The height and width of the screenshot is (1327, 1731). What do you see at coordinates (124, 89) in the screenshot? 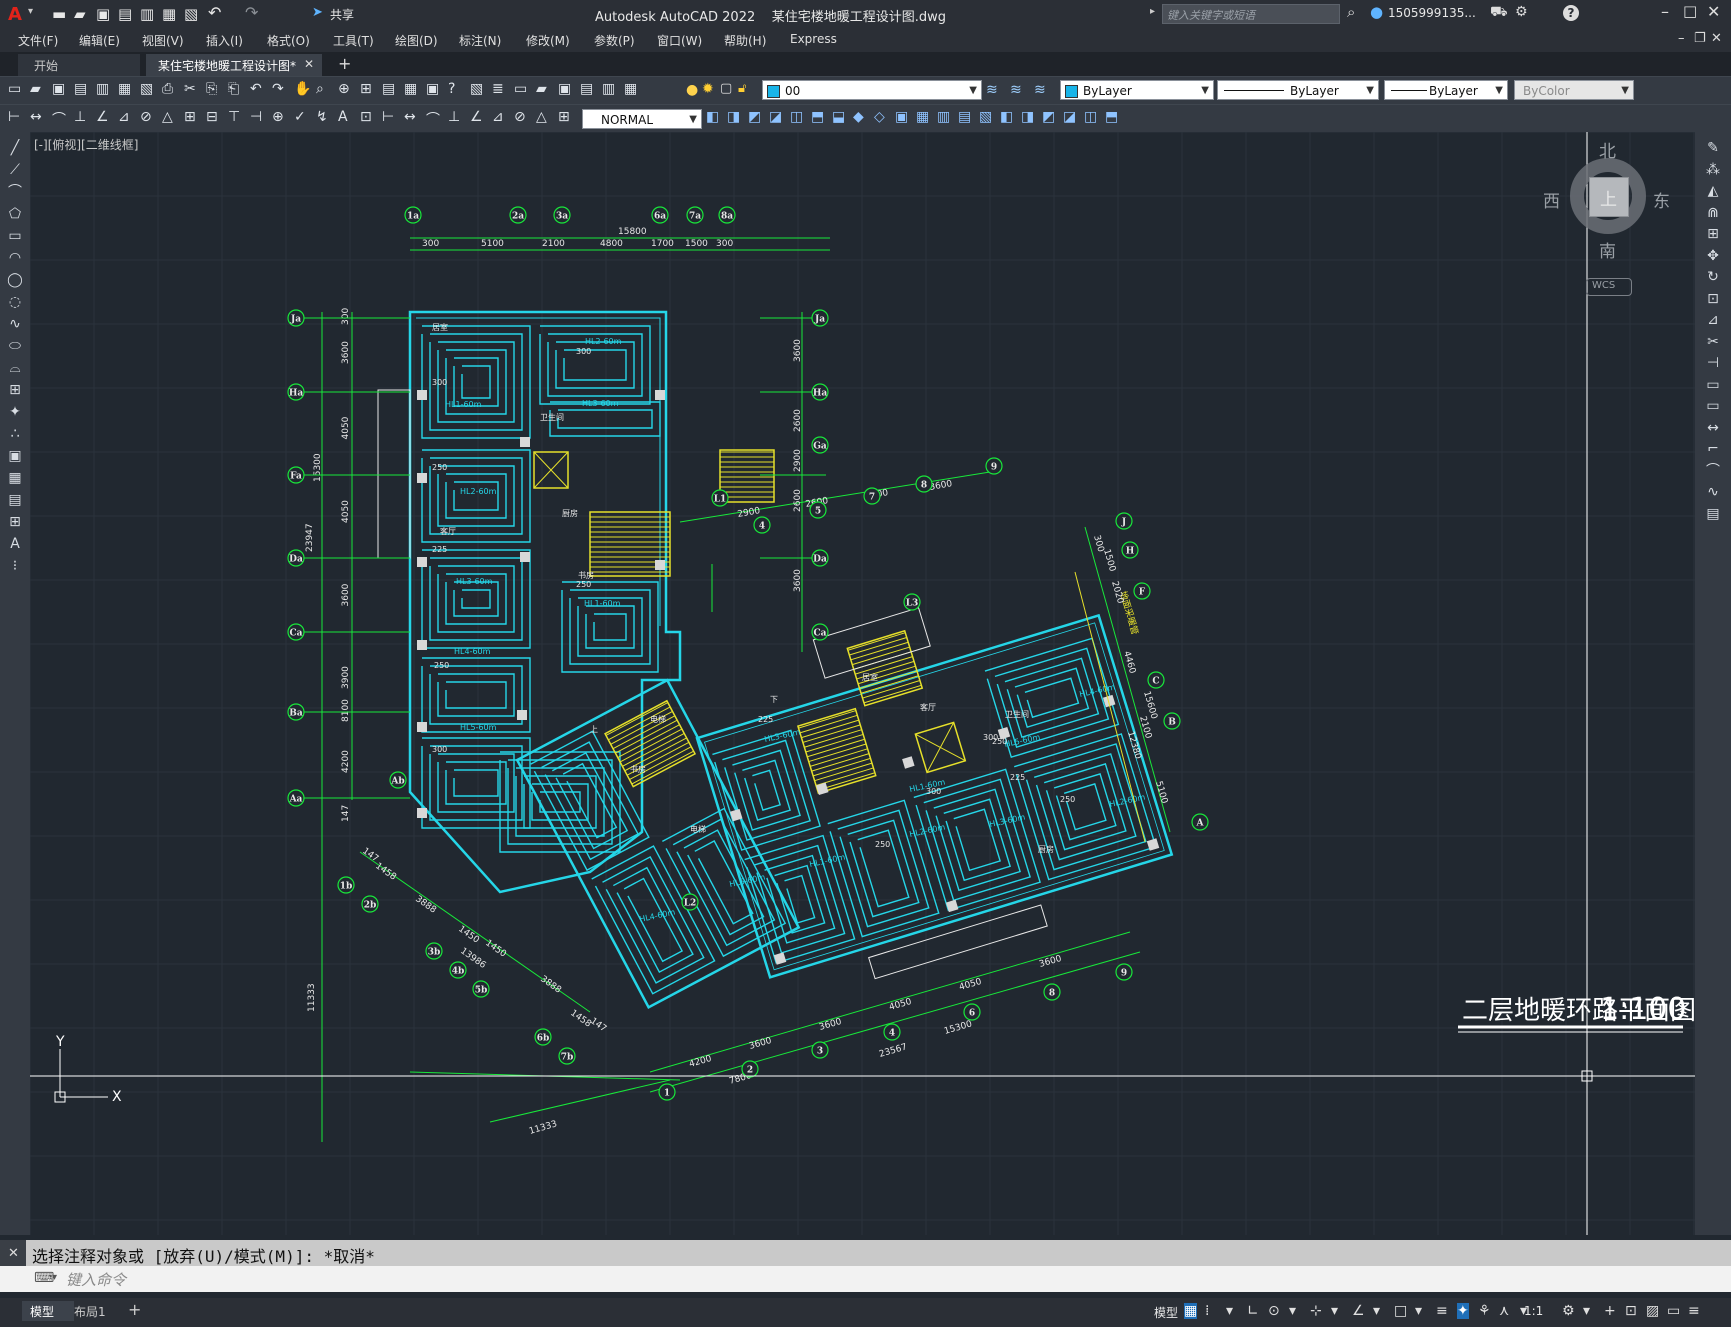
I see `standard-tool-6-icon: ▦` at bounding box center [124, 89].